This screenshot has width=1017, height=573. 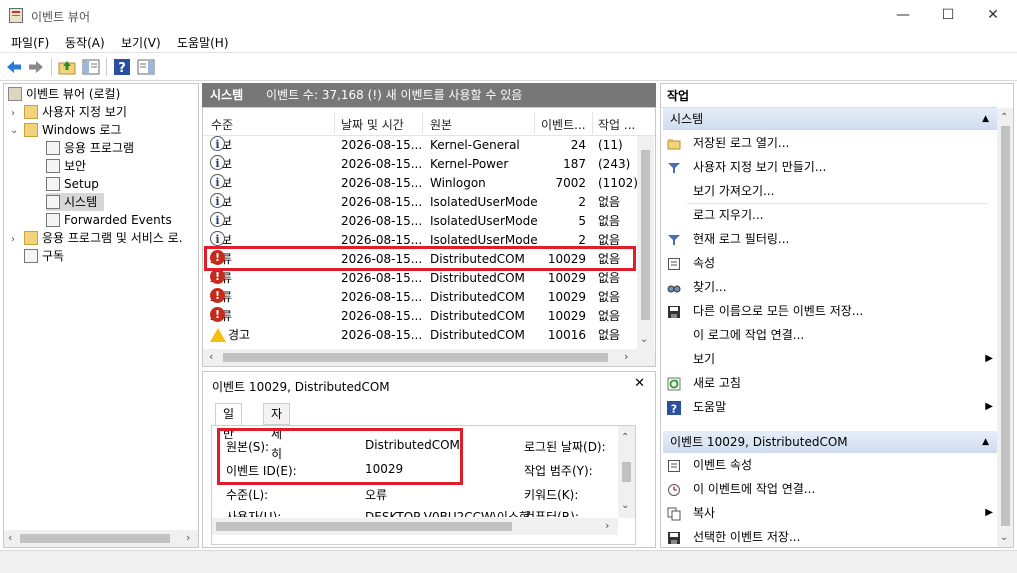 What do you see at coordinates (239, 335) in the screenshot?
I see `level-text: 경고` at bounding box center [239, 335].